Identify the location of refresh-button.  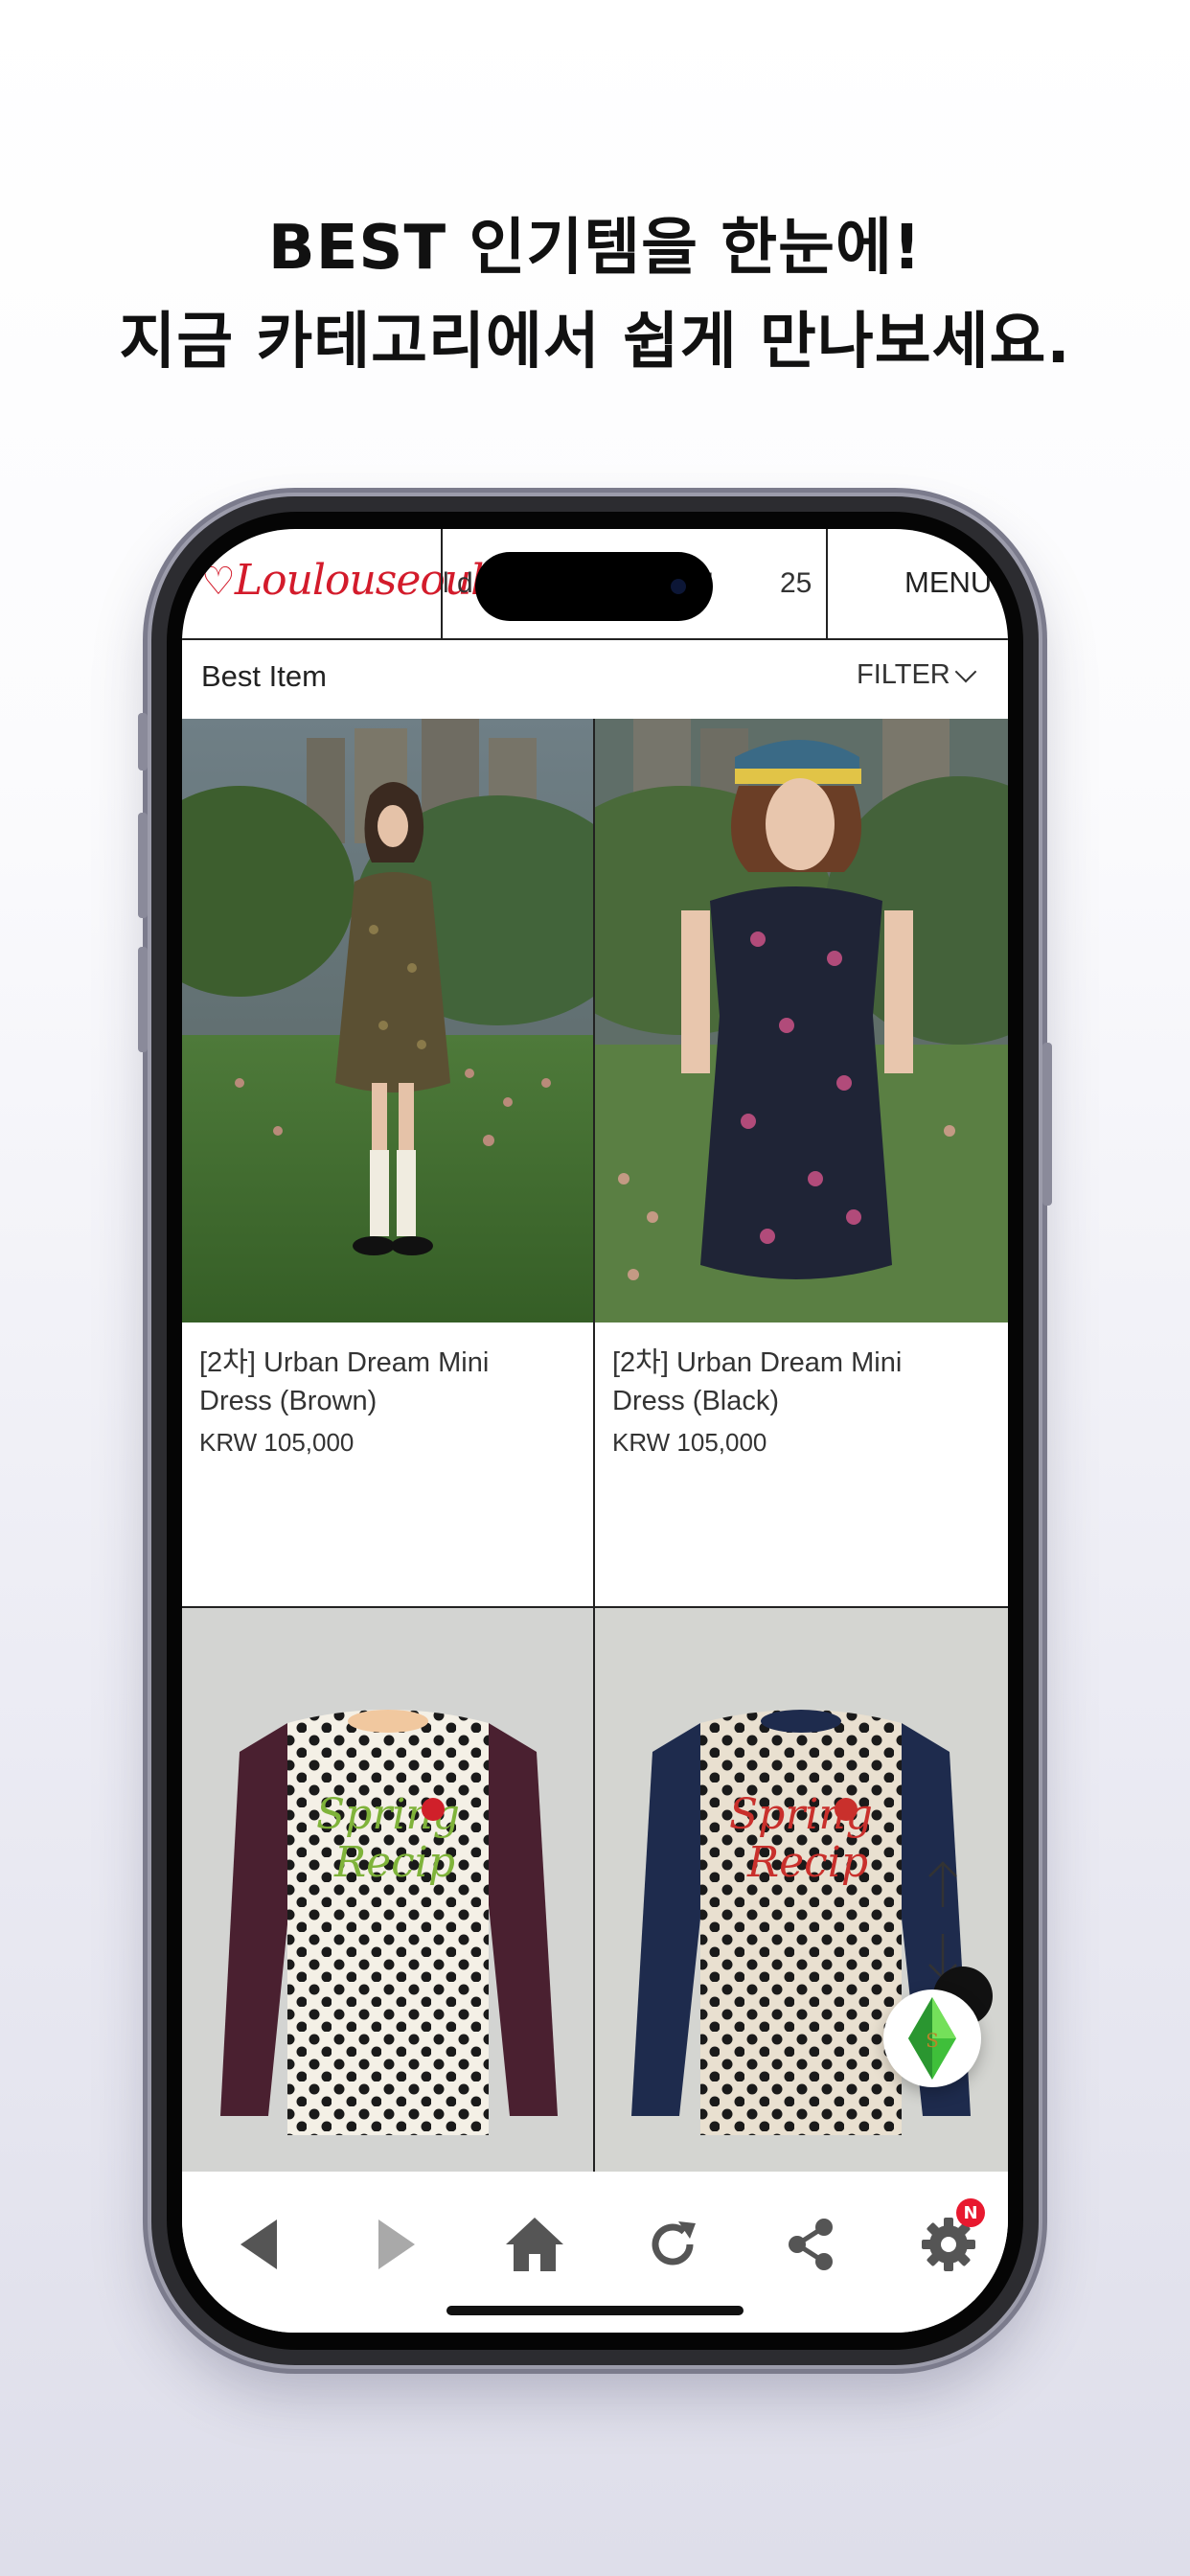
(672, 2244).